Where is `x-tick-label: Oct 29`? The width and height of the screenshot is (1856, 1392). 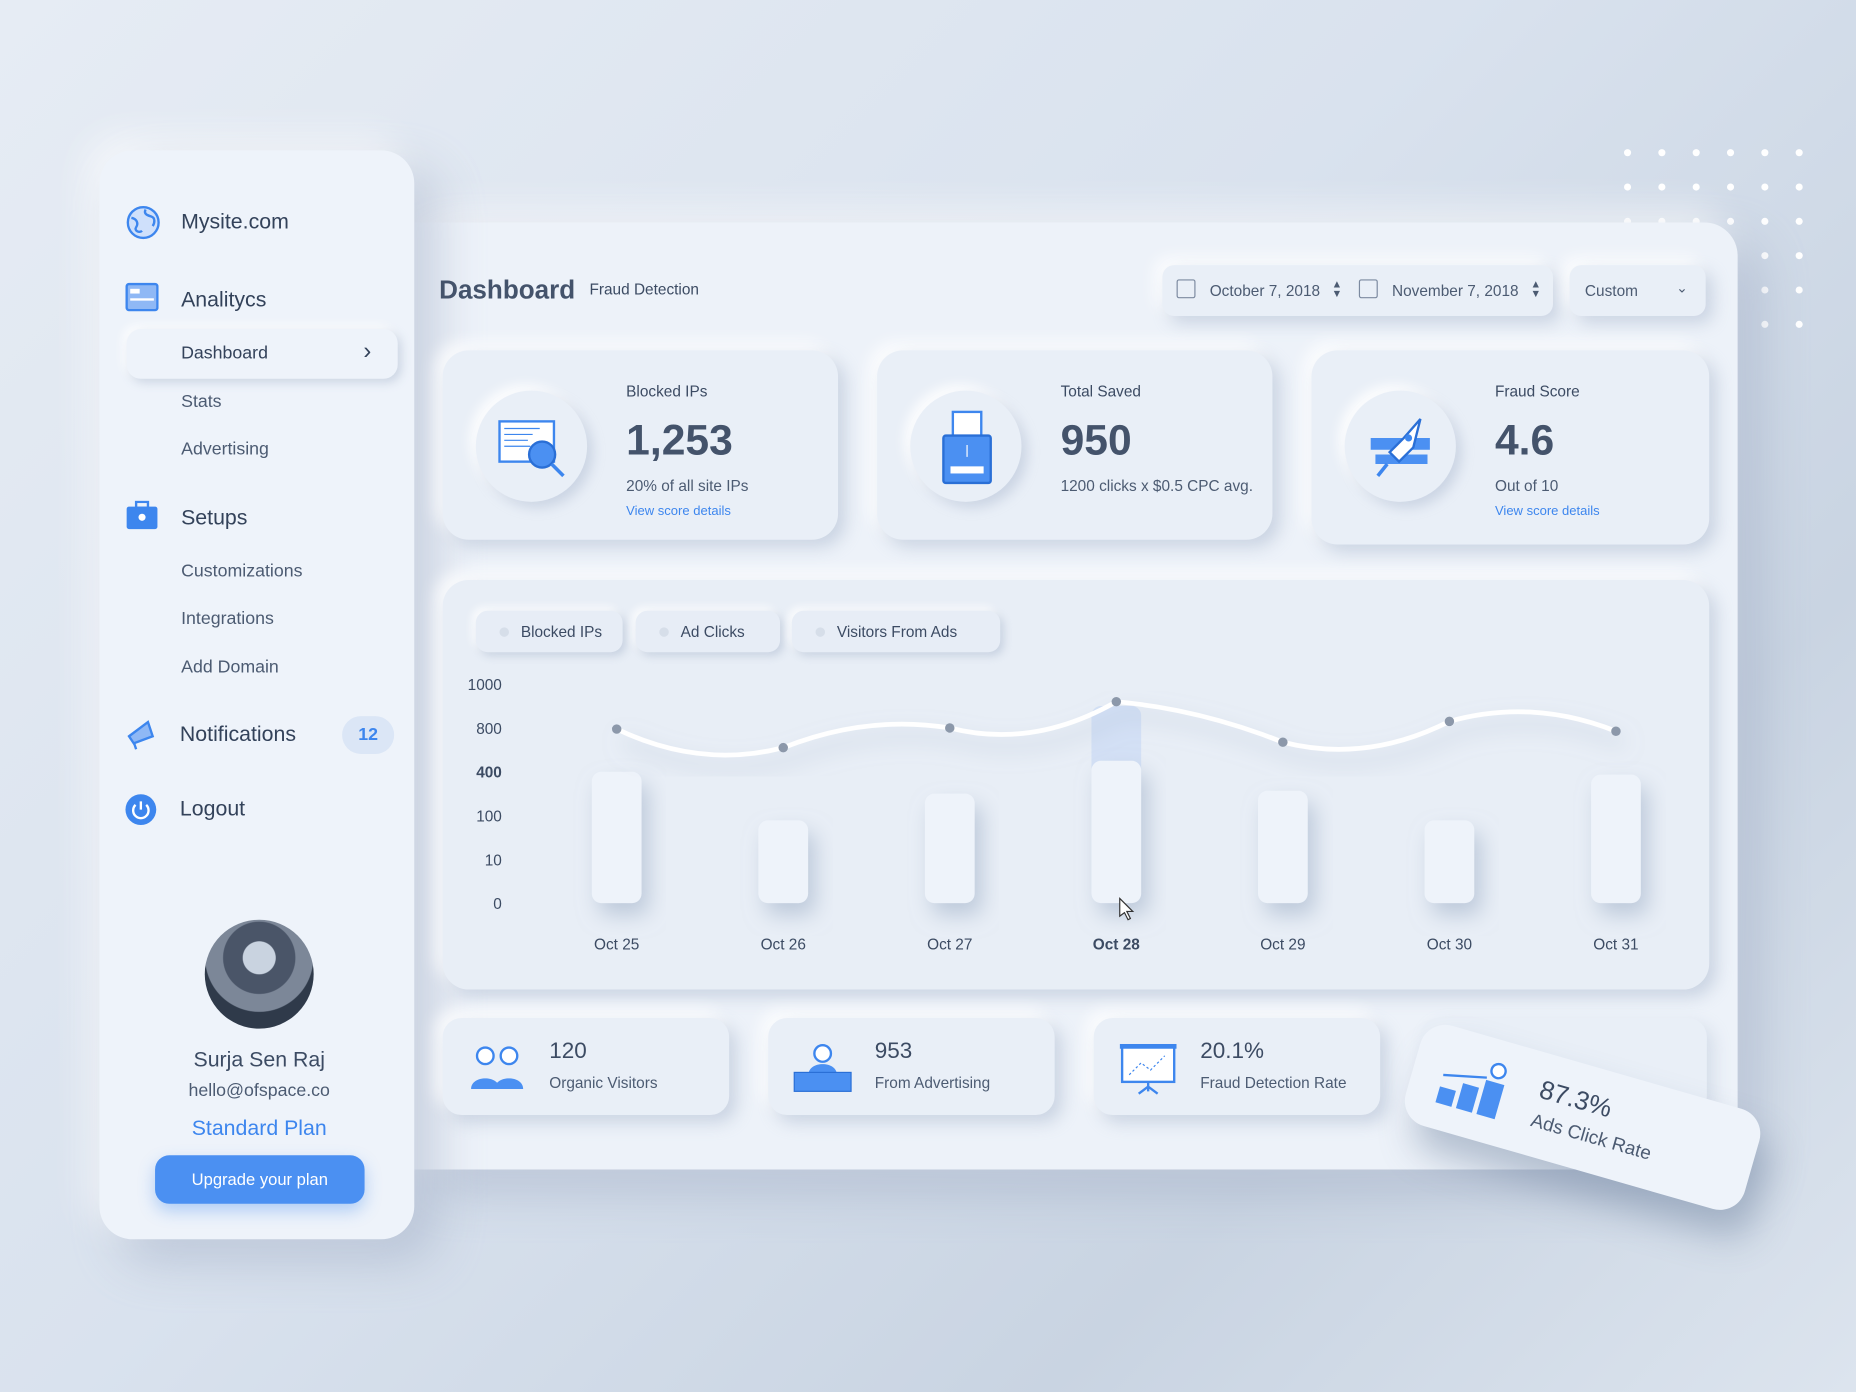 x-tick-label: Oct 29 is located at coordinates (1282, 944).